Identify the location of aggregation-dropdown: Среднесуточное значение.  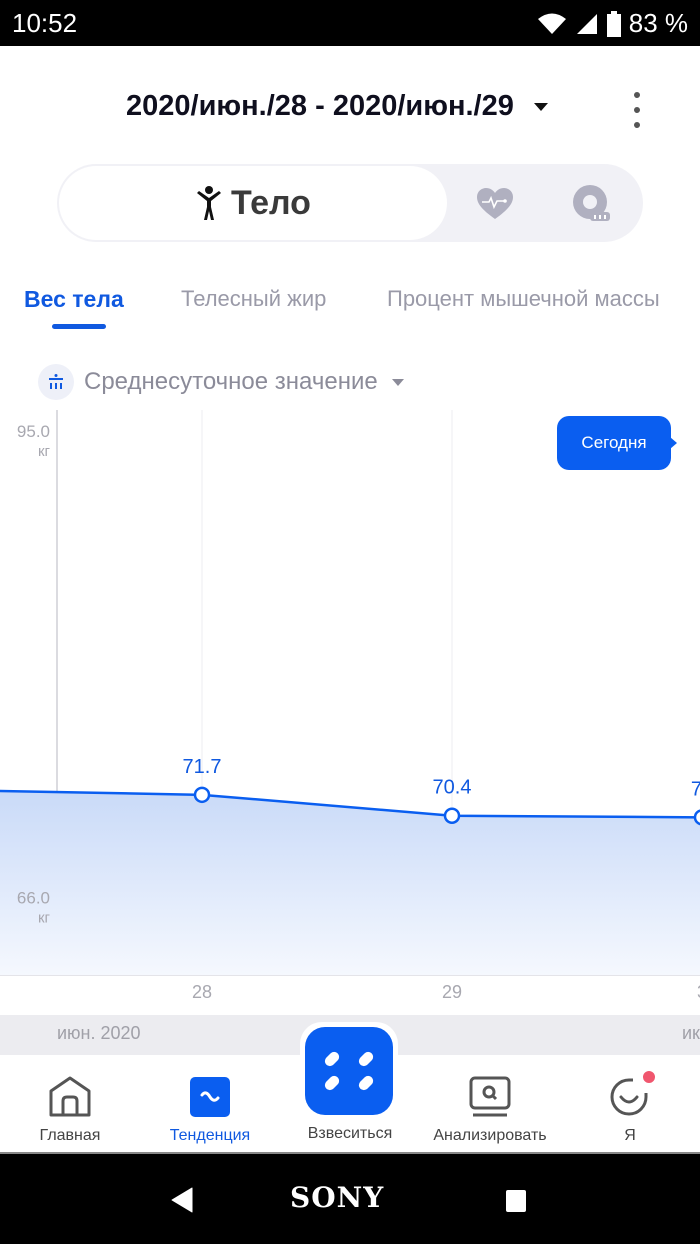
(221, 382).